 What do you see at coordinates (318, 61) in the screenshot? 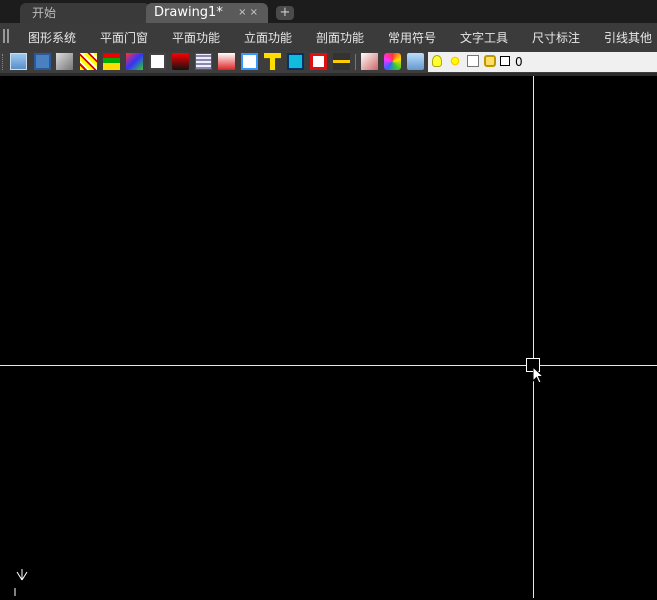
I see `frame-icon` at bounding box center [318, 61].